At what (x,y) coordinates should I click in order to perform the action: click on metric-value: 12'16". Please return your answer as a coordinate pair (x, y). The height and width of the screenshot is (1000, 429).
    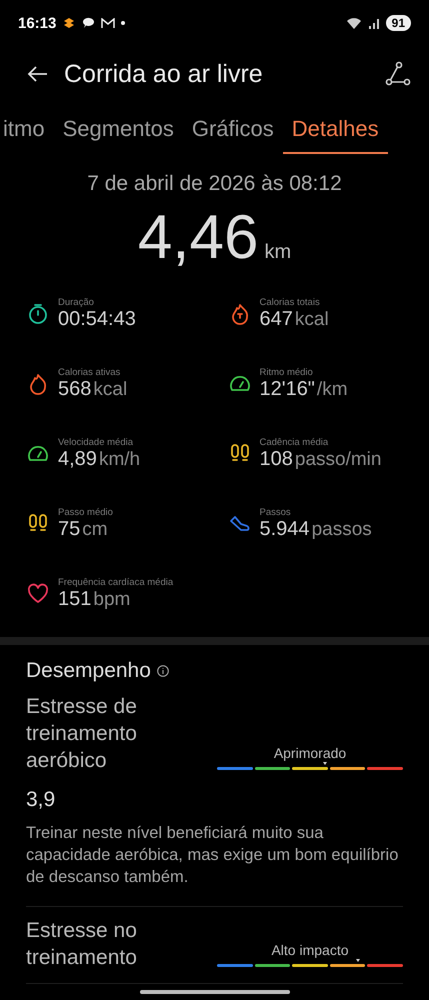
    Looking at the image, I should click on (287, 389).